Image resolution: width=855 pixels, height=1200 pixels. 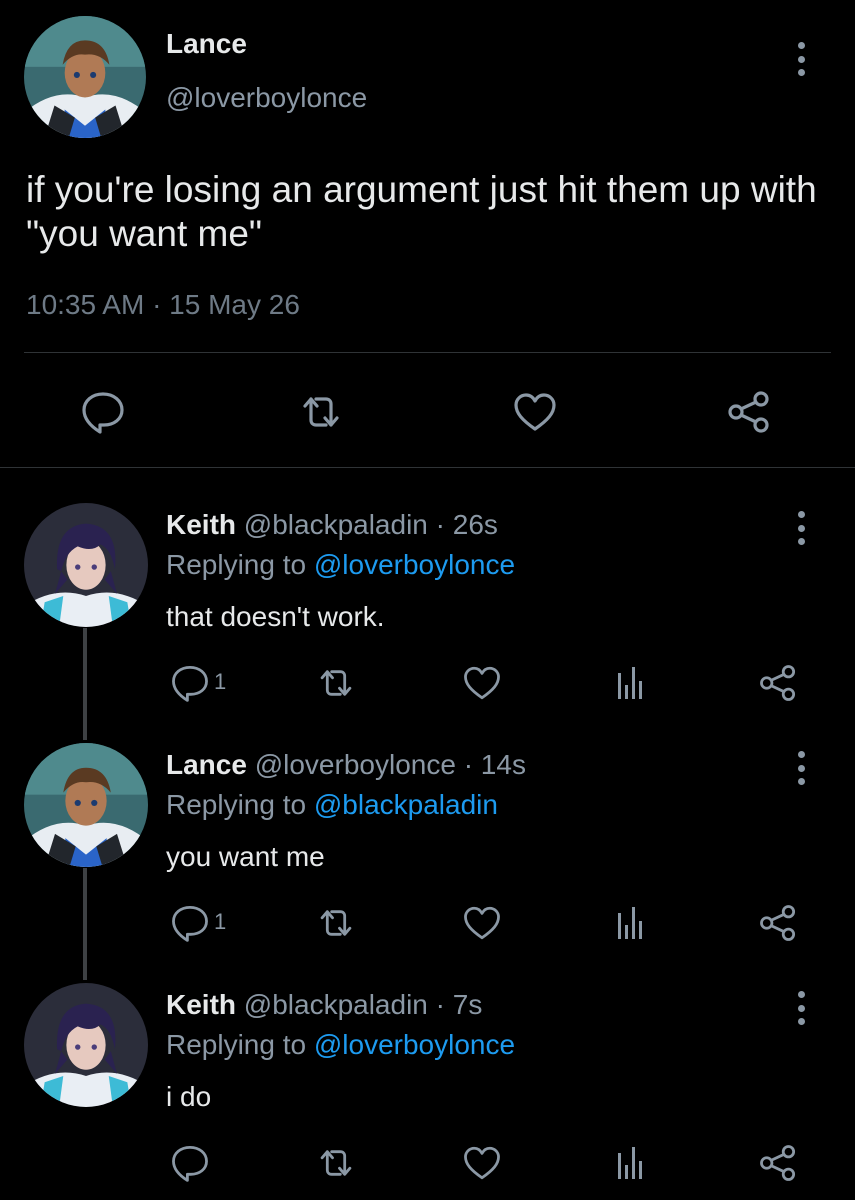 I want to click on tweet-timestamp: 10:35 AM · 15 May 26, so click(x=163, y=304).